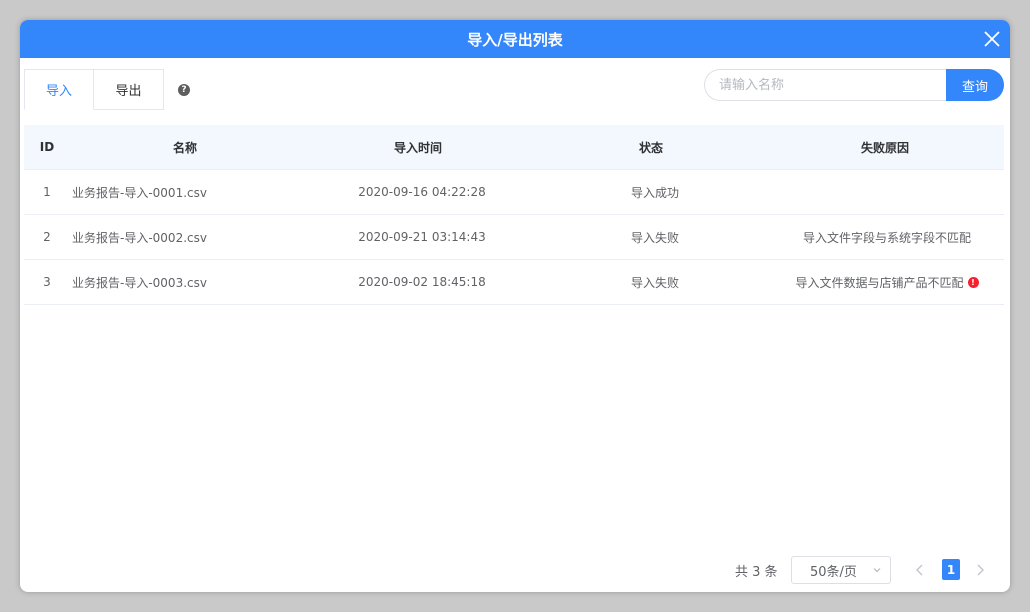 This screenshot has width=1030, height=612. I want to click on question-circle-icon: ?, so click(184, 90).